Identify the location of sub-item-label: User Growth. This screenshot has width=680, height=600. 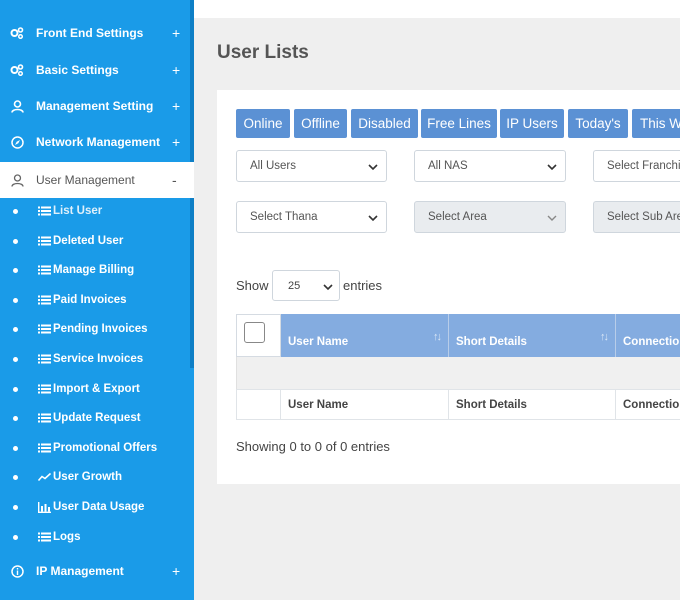
(88, 477).